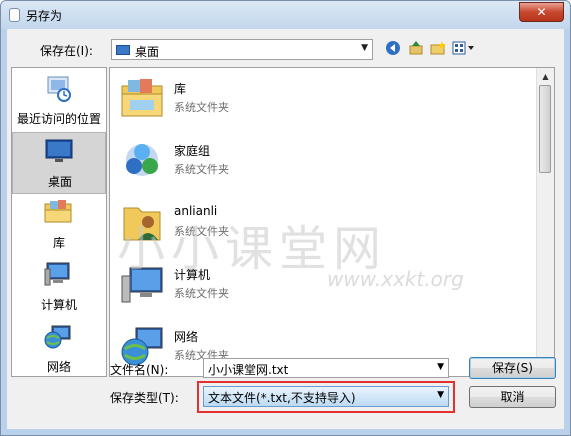  Describe the element at coordinates (139, 370) in the screenshot. I see `filename-label: 文件名(N):` at that location.